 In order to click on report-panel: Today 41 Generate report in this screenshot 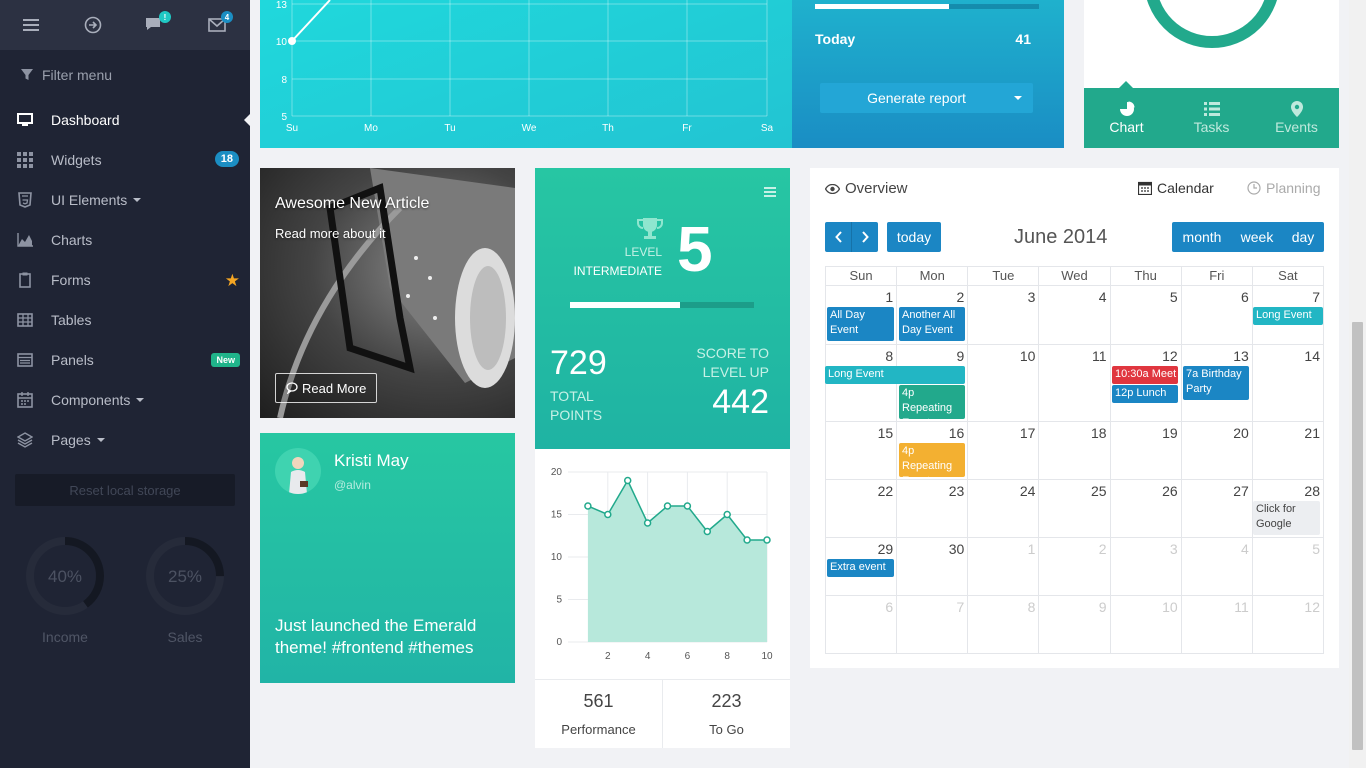, I will do `click(928, 74)`.